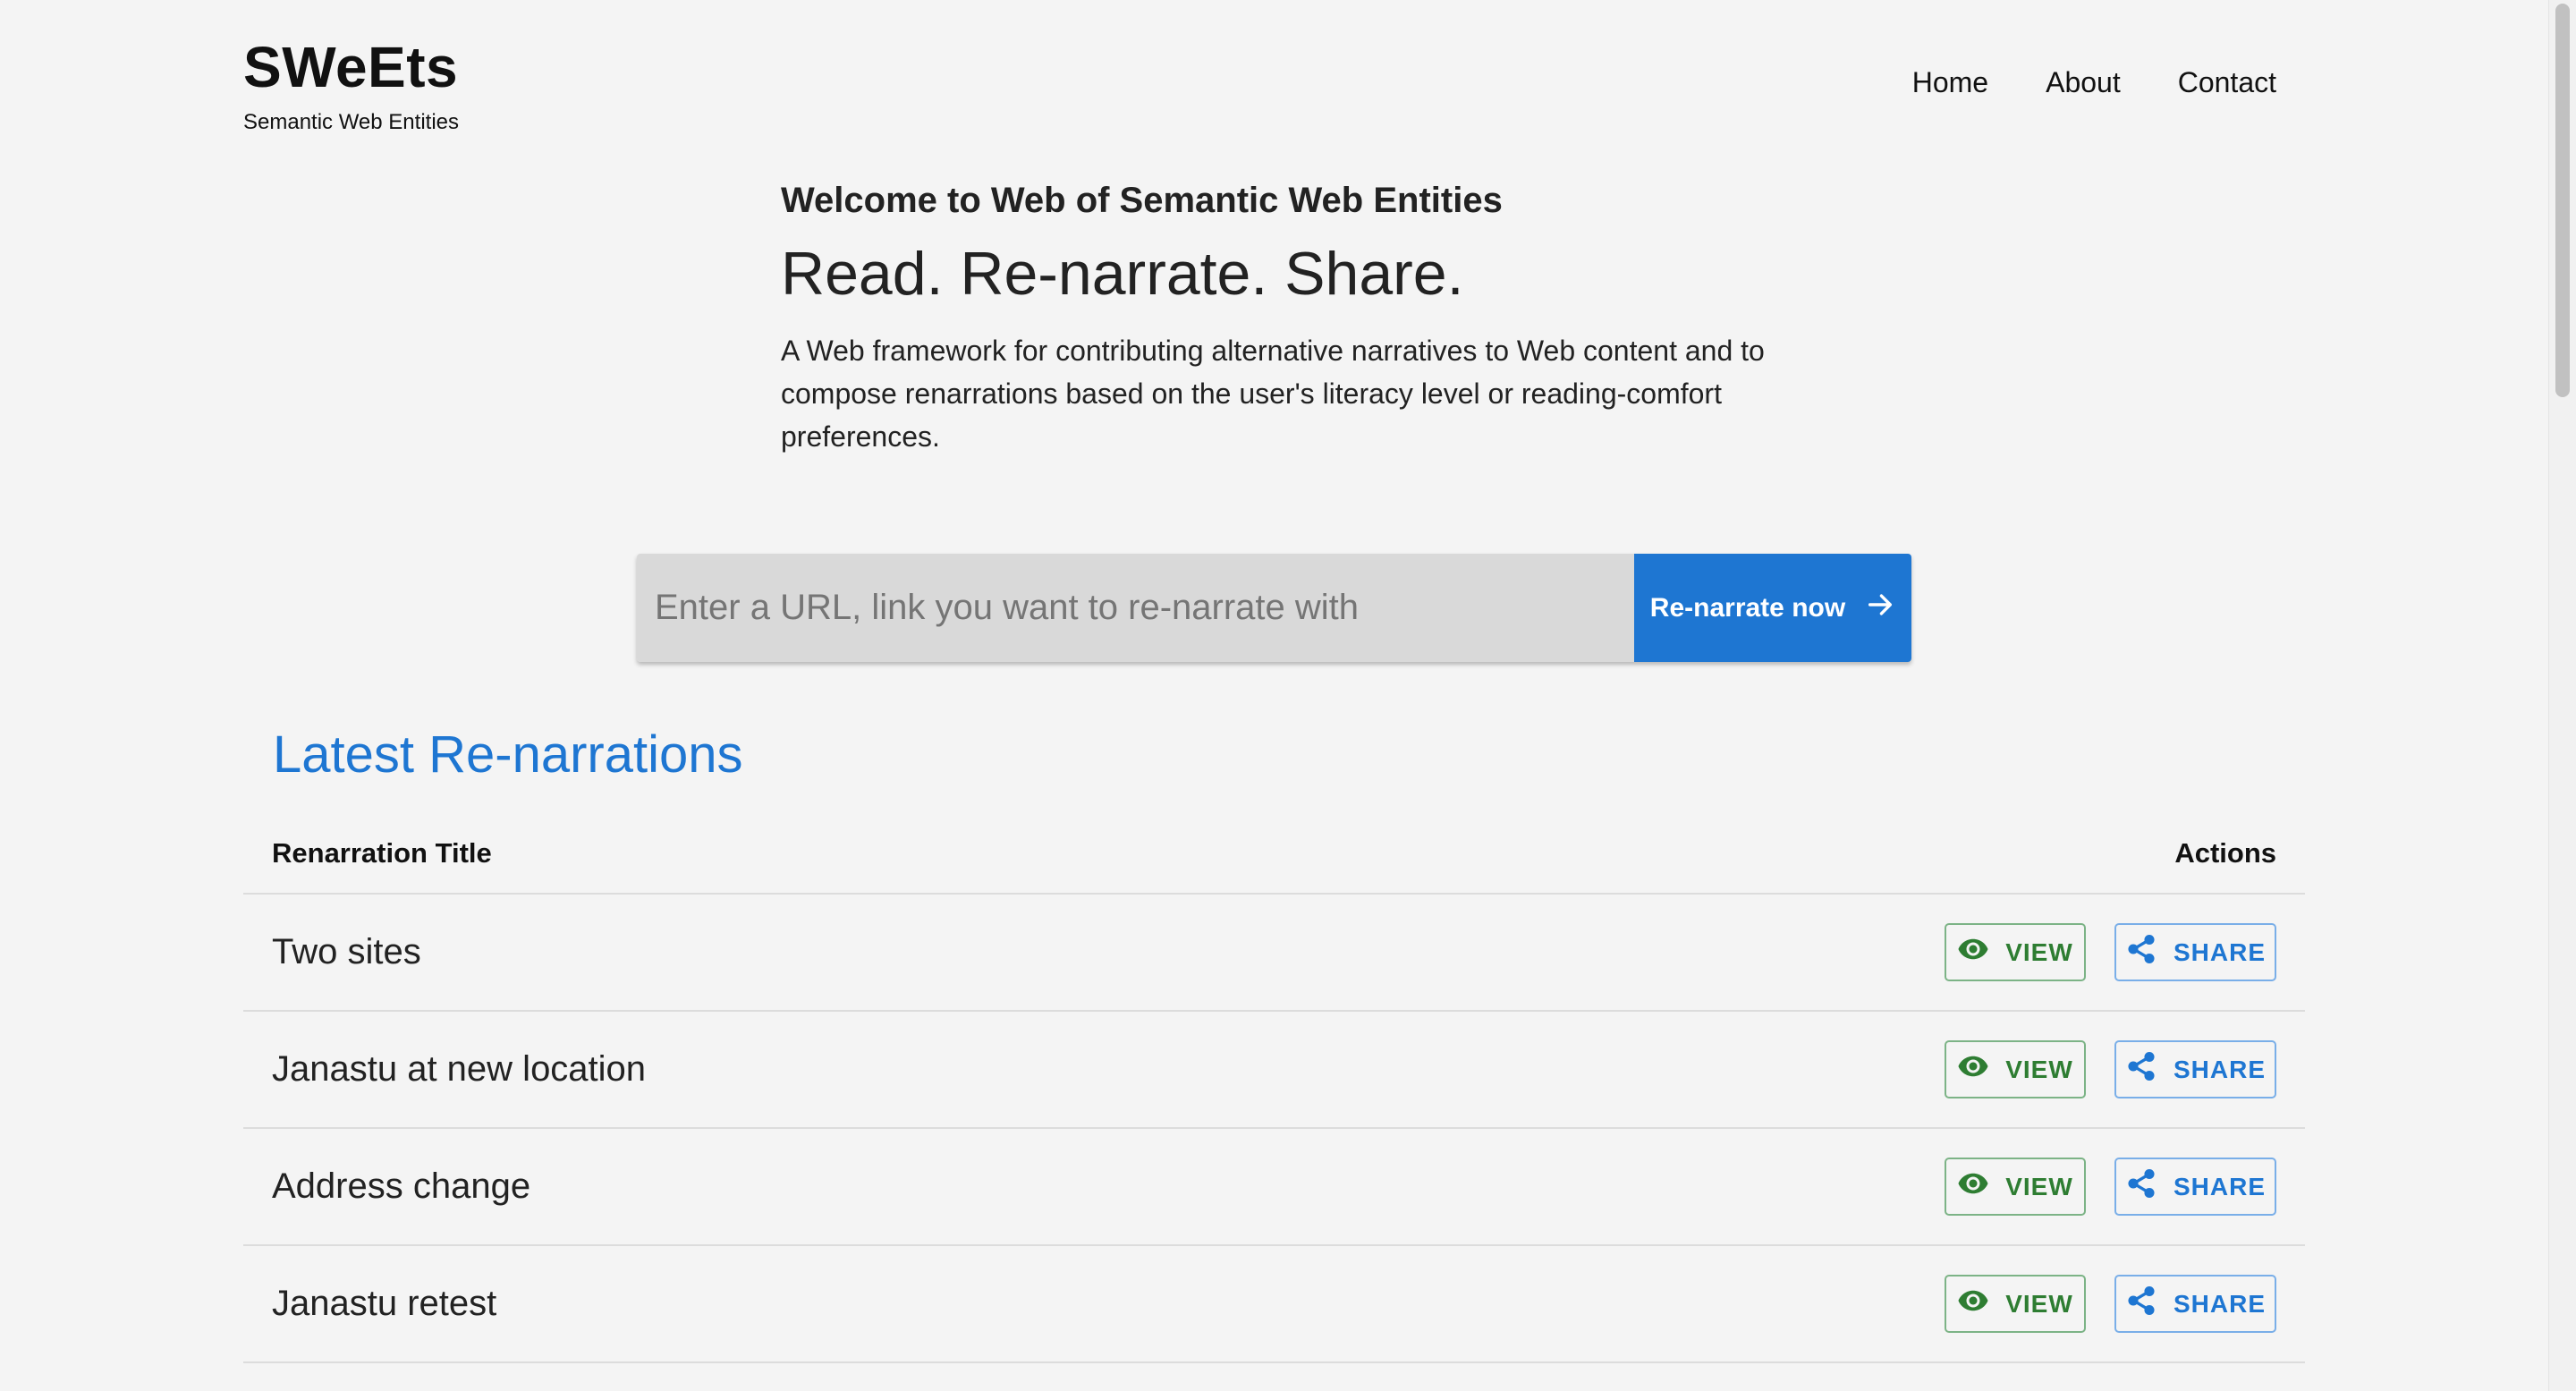 Image resolution: width=2576 pixels, height=1391 pixels. I want to click on renarration-title: Two sites, so click(346, 951).